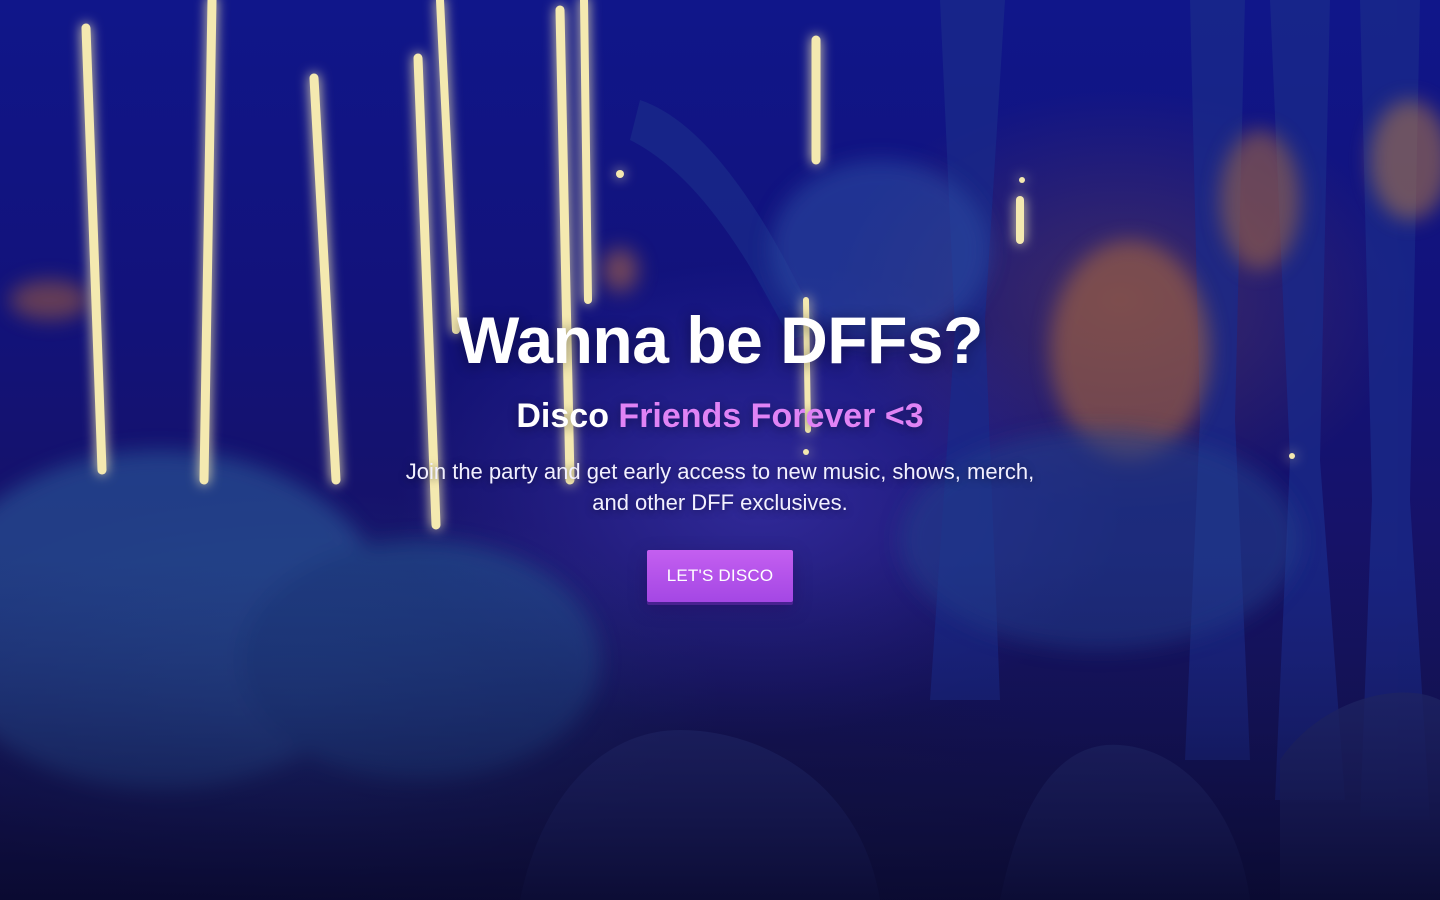  What do you see at coordinates (562, 416) in the screenshot?
I see `subtitle-plain: Disco` at bounding box center [562, 416].